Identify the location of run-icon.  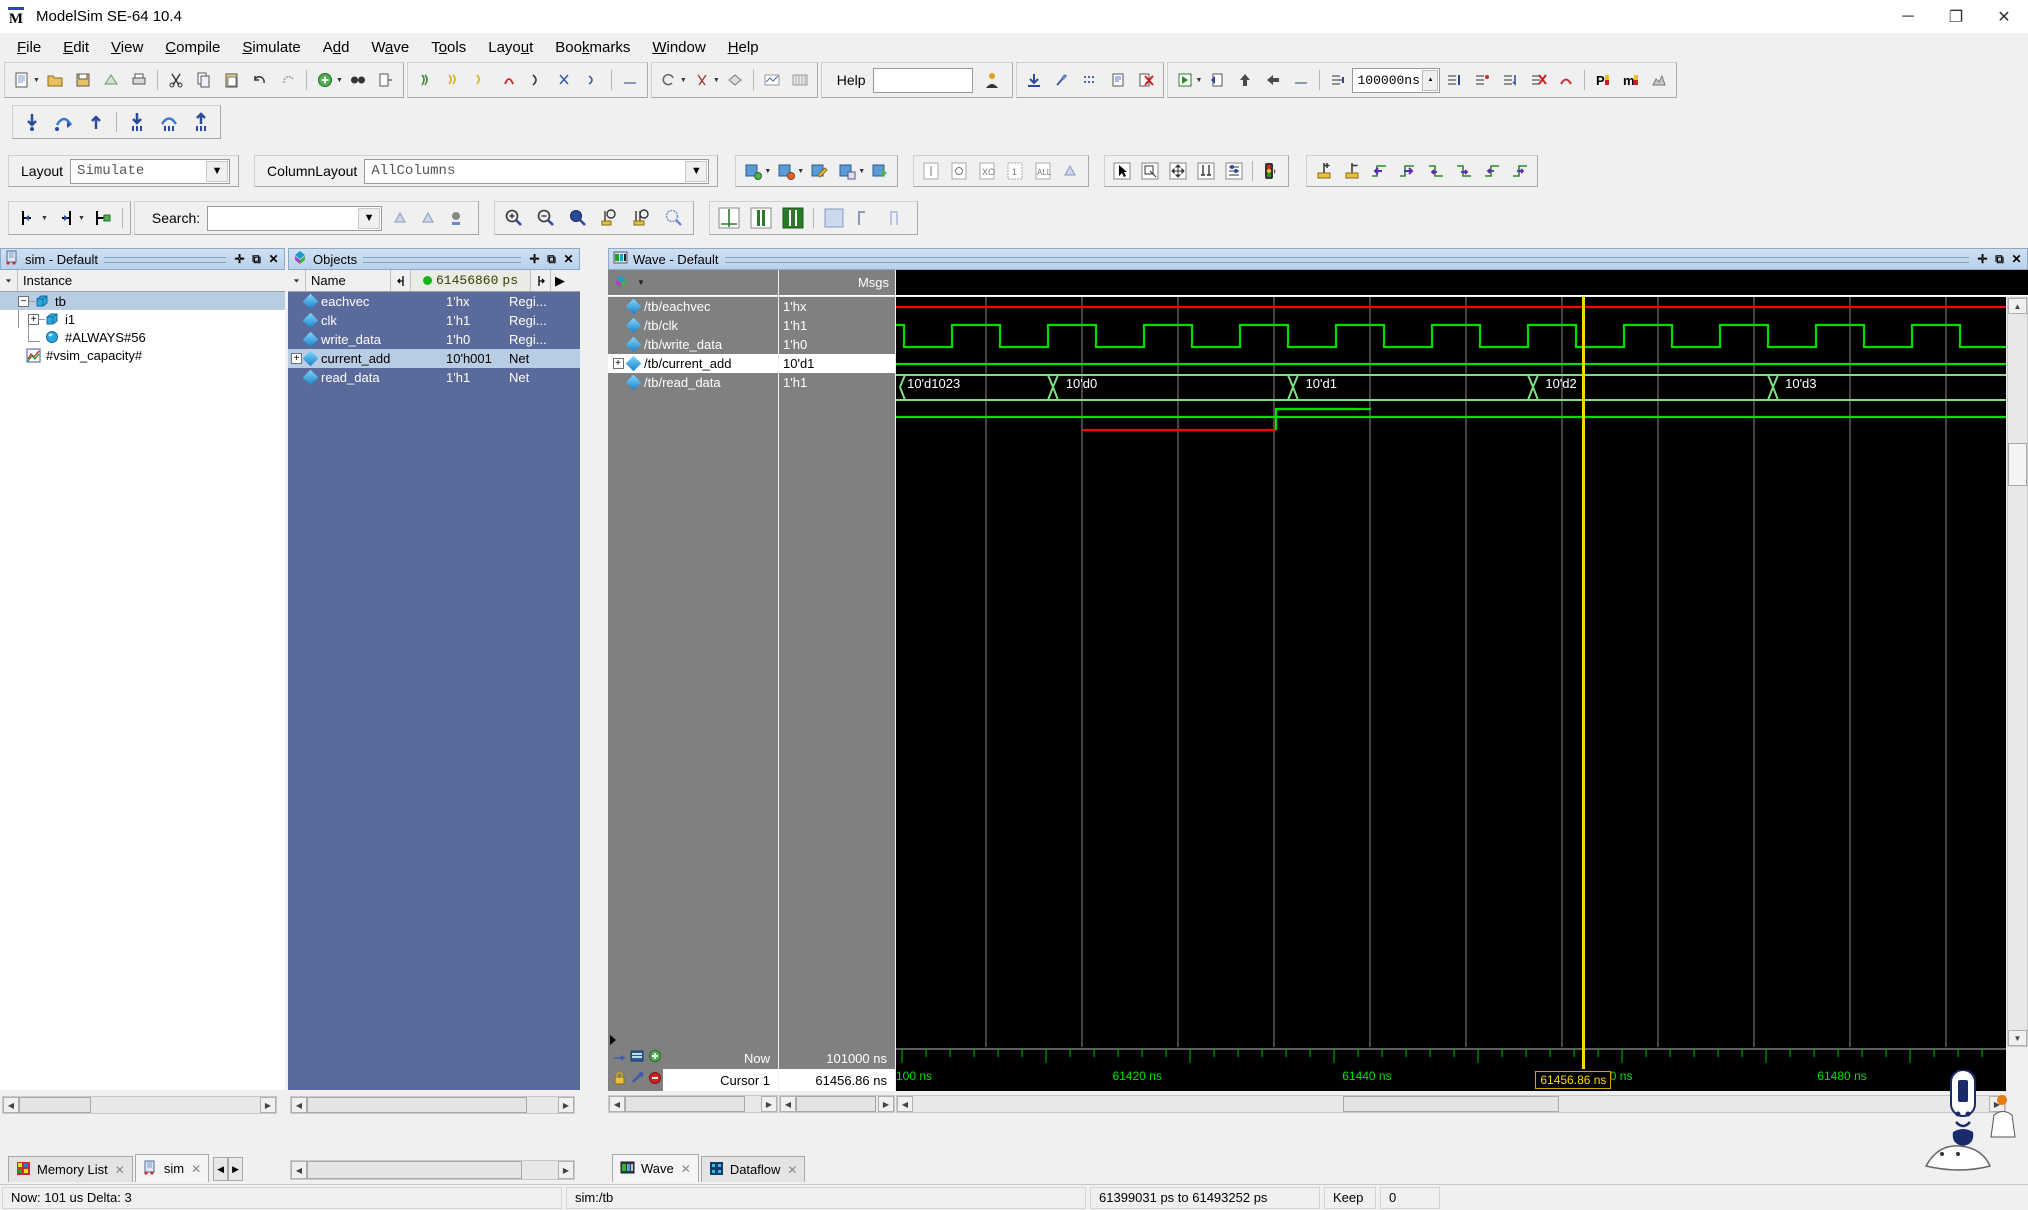
(1185, 80).